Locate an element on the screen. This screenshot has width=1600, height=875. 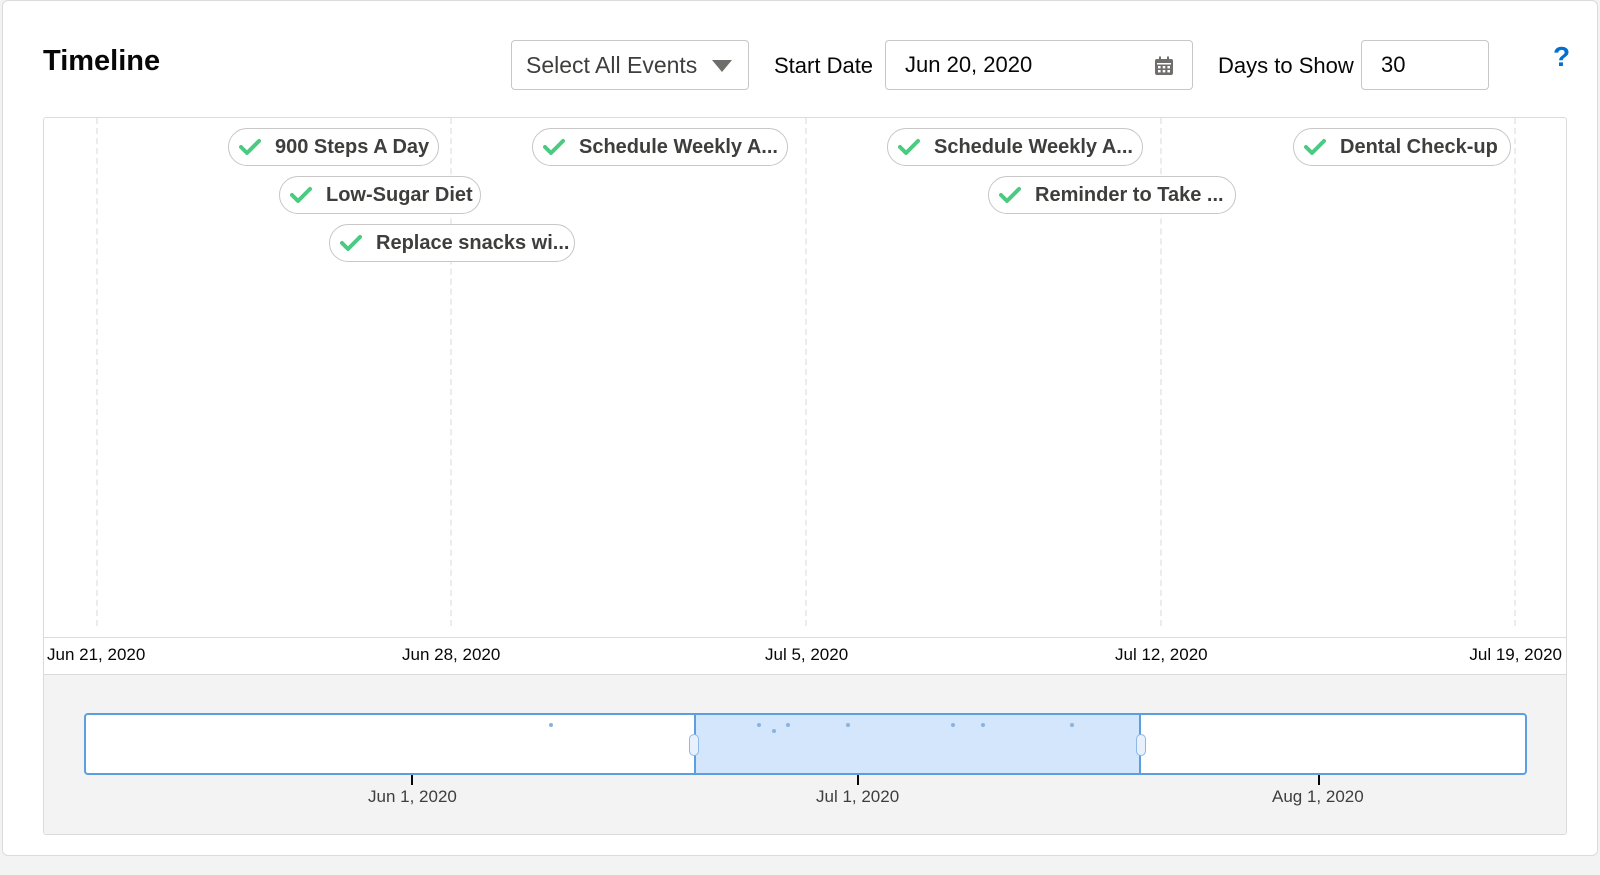
navigator-track is located at coordinates (805, 744).